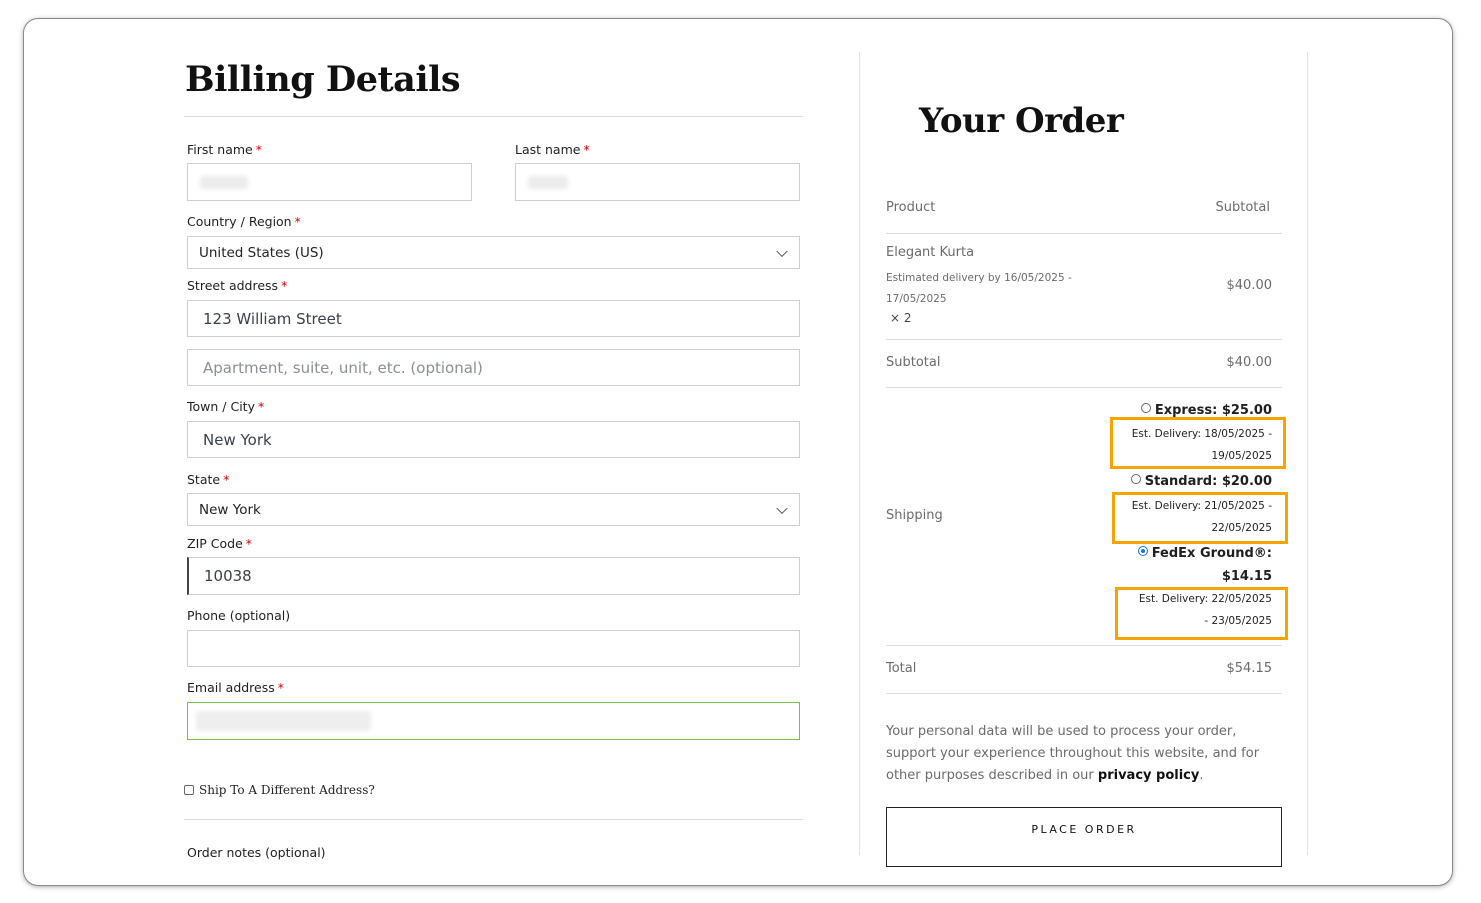  I want to click on ship-different-label: Ship To A Different Address?, so click(287, 790).